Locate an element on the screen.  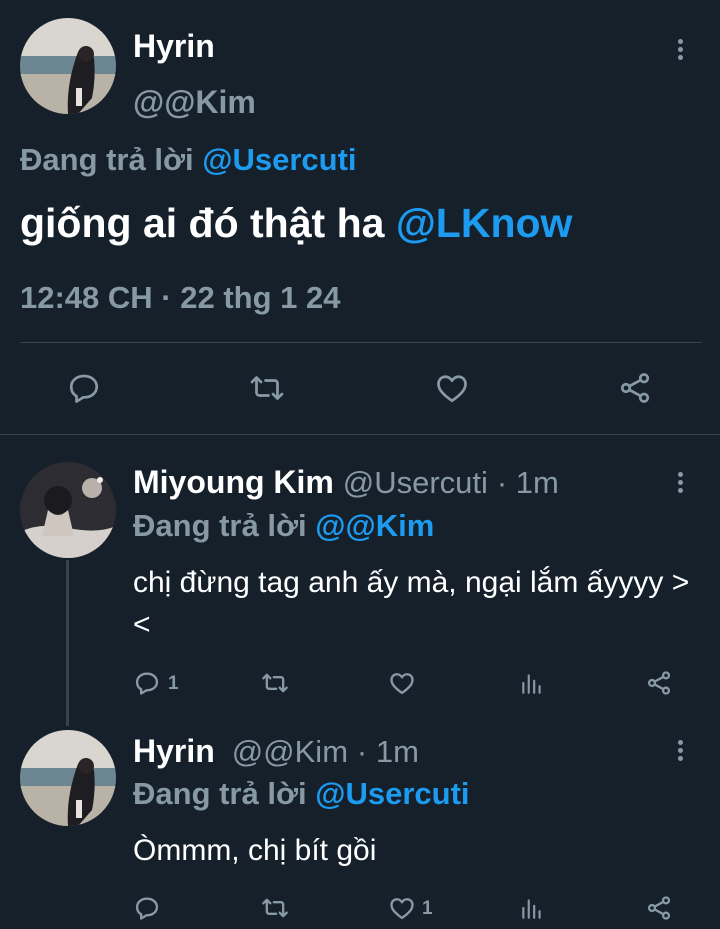
replying-to: Đang trả lời @@Kim is located at coordinates (283, 526).